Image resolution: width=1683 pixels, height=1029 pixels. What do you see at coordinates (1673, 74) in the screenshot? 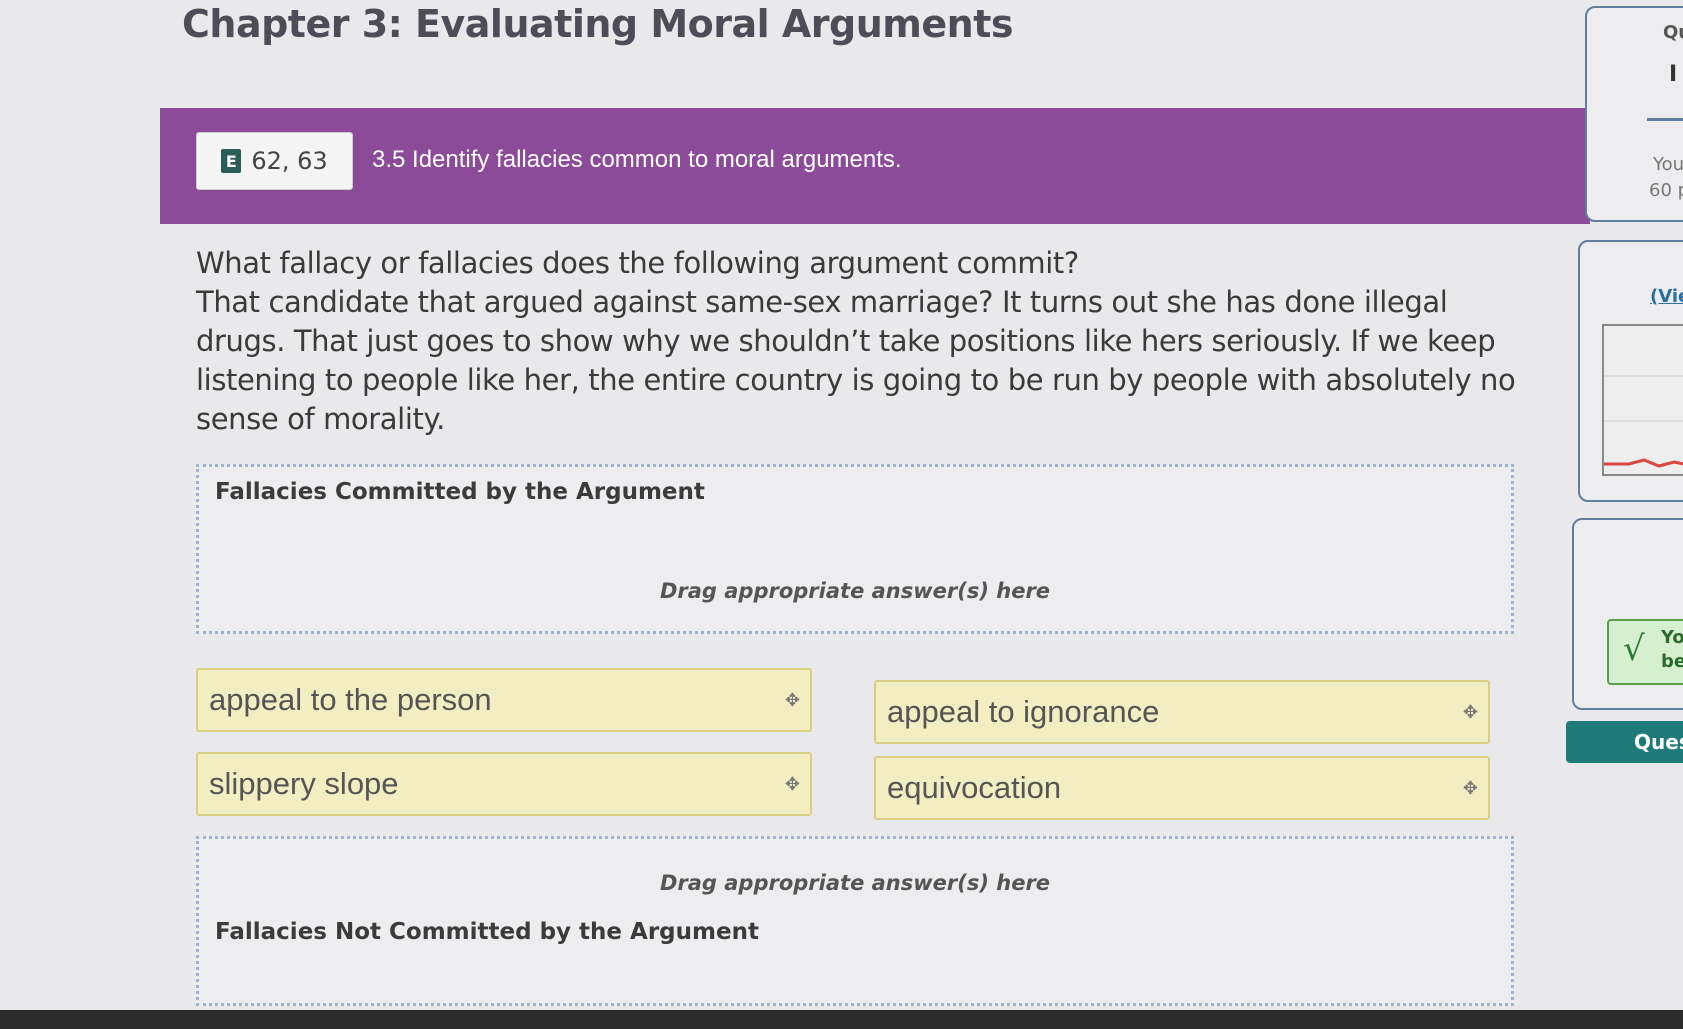
I see `sidebar-card-line: I` at bounding box center [1673, 74].